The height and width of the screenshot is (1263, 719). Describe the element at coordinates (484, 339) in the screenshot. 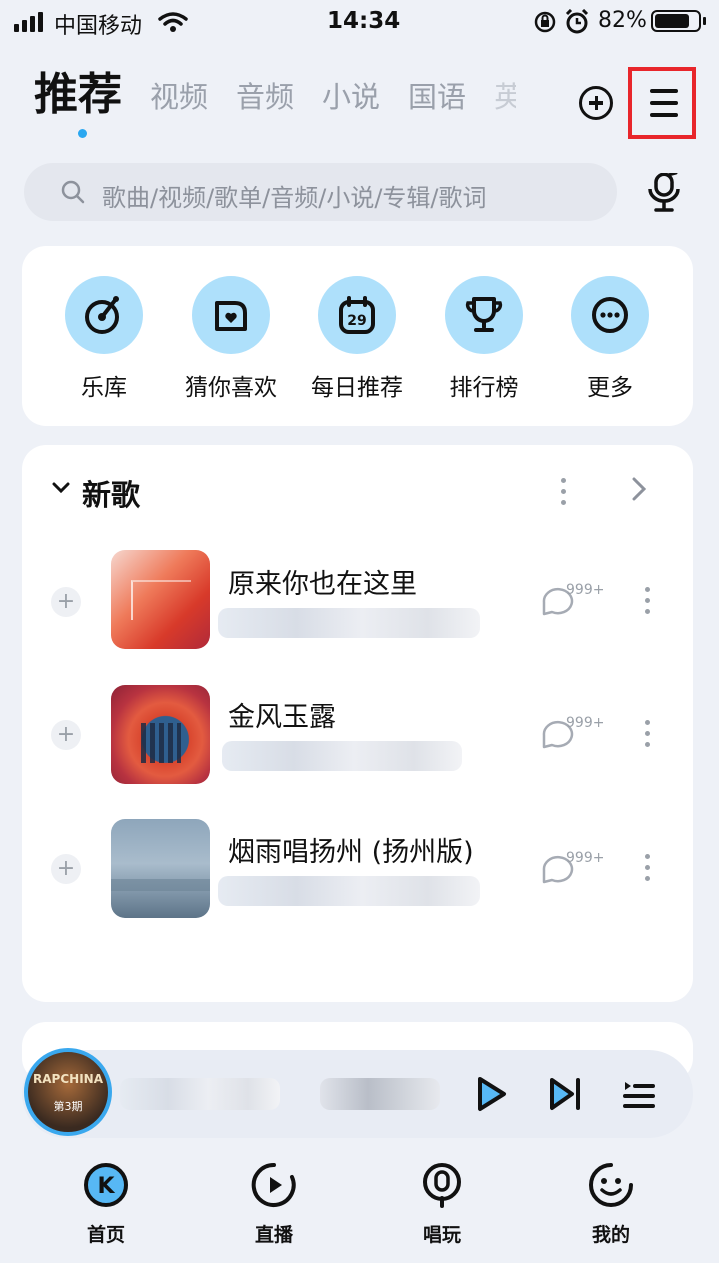

I see `quick-entry-charts: 排行榜` at that location.